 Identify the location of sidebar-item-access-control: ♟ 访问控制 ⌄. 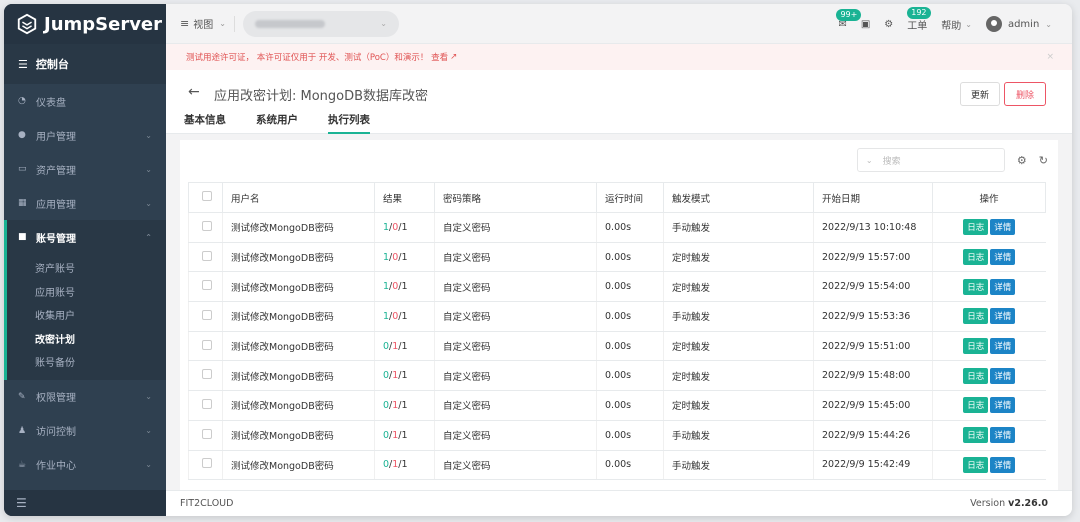
(85, 431).